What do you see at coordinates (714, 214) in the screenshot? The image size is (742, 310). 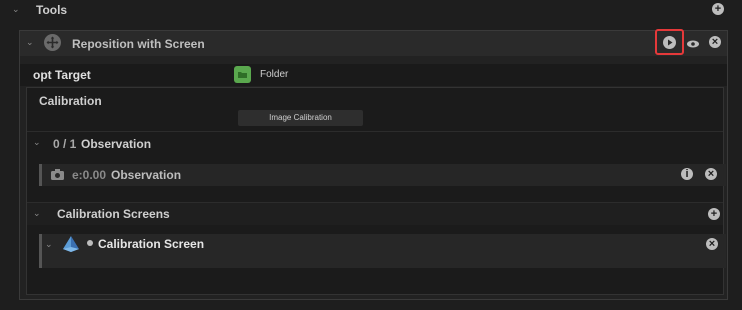 I see `add-screen-icon: +` at bounding box center [714, 214].